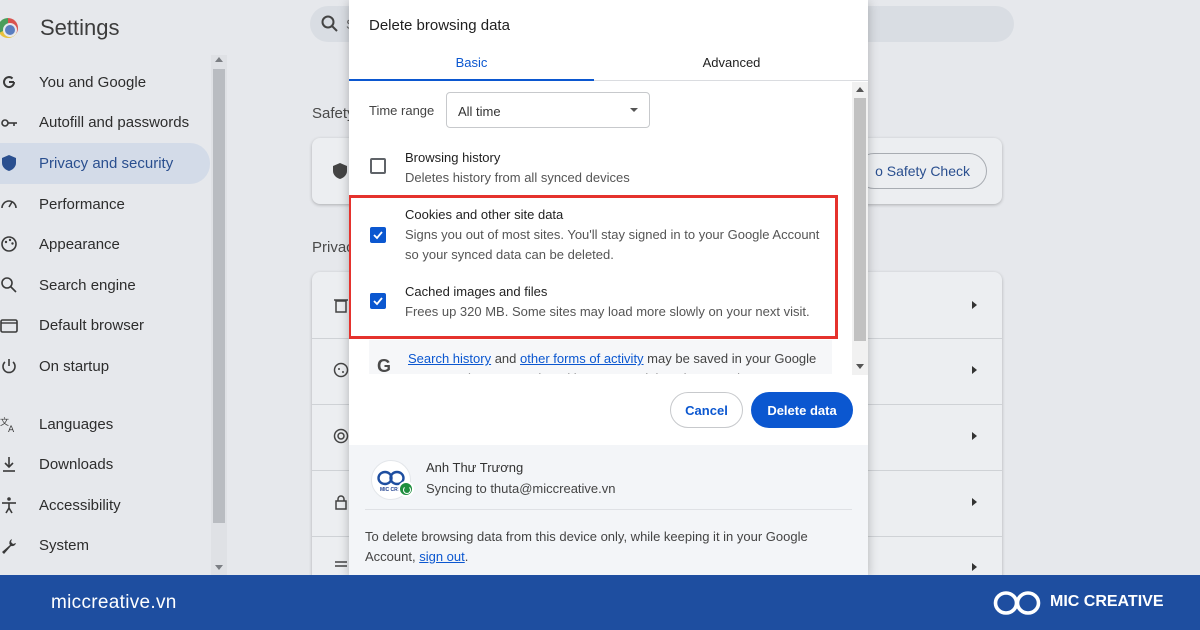  I want to click on dialog-tabs: Basic Advanced, so click(608, 62).